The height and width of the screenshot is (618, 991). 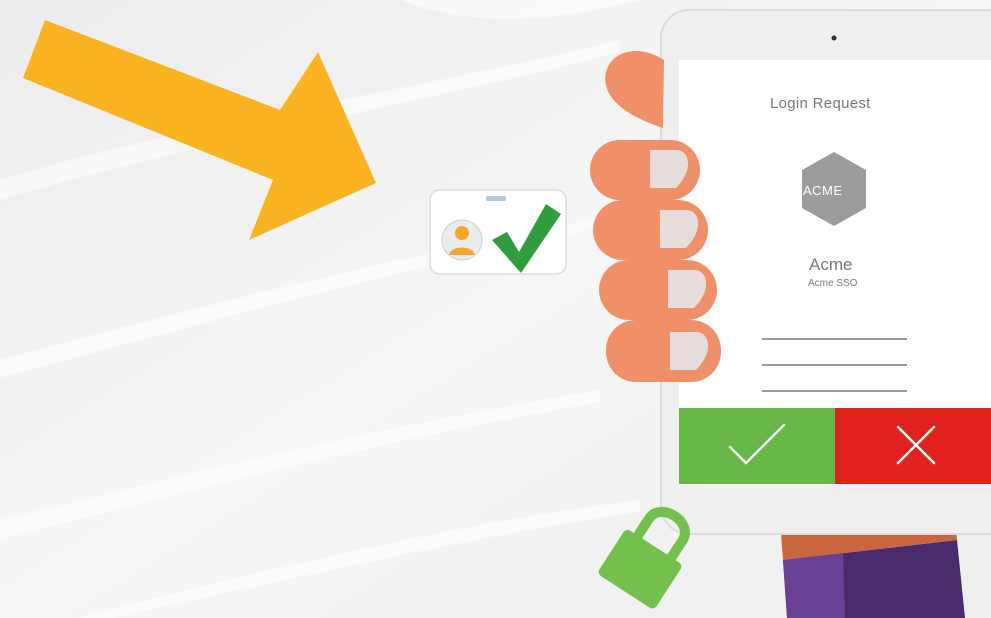 What do you see at coordinates (913, 446) in the screenshot?
I see `deny-button` at bounding box center [913, 446].